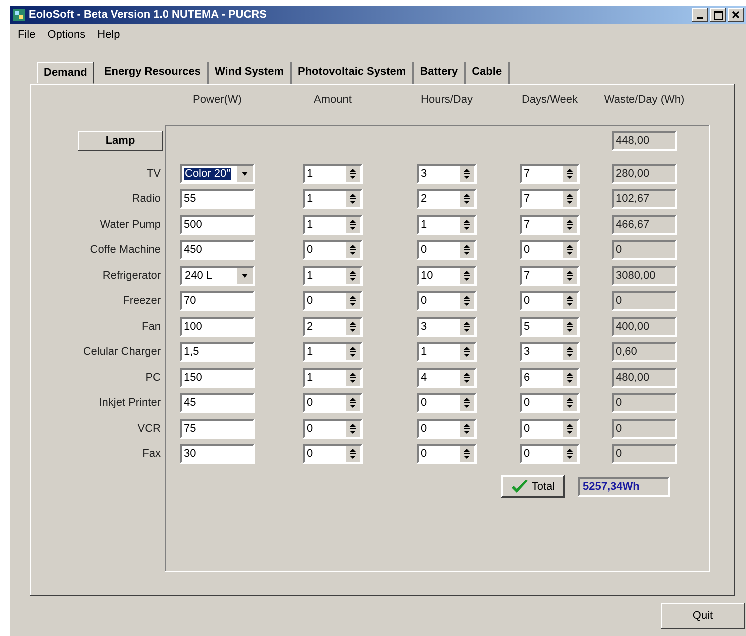 The height and width of the screenshot is (636, 746). Describe the element at coordinates (533, 486) in the screenshot. I see `total-button: Total` at that location.